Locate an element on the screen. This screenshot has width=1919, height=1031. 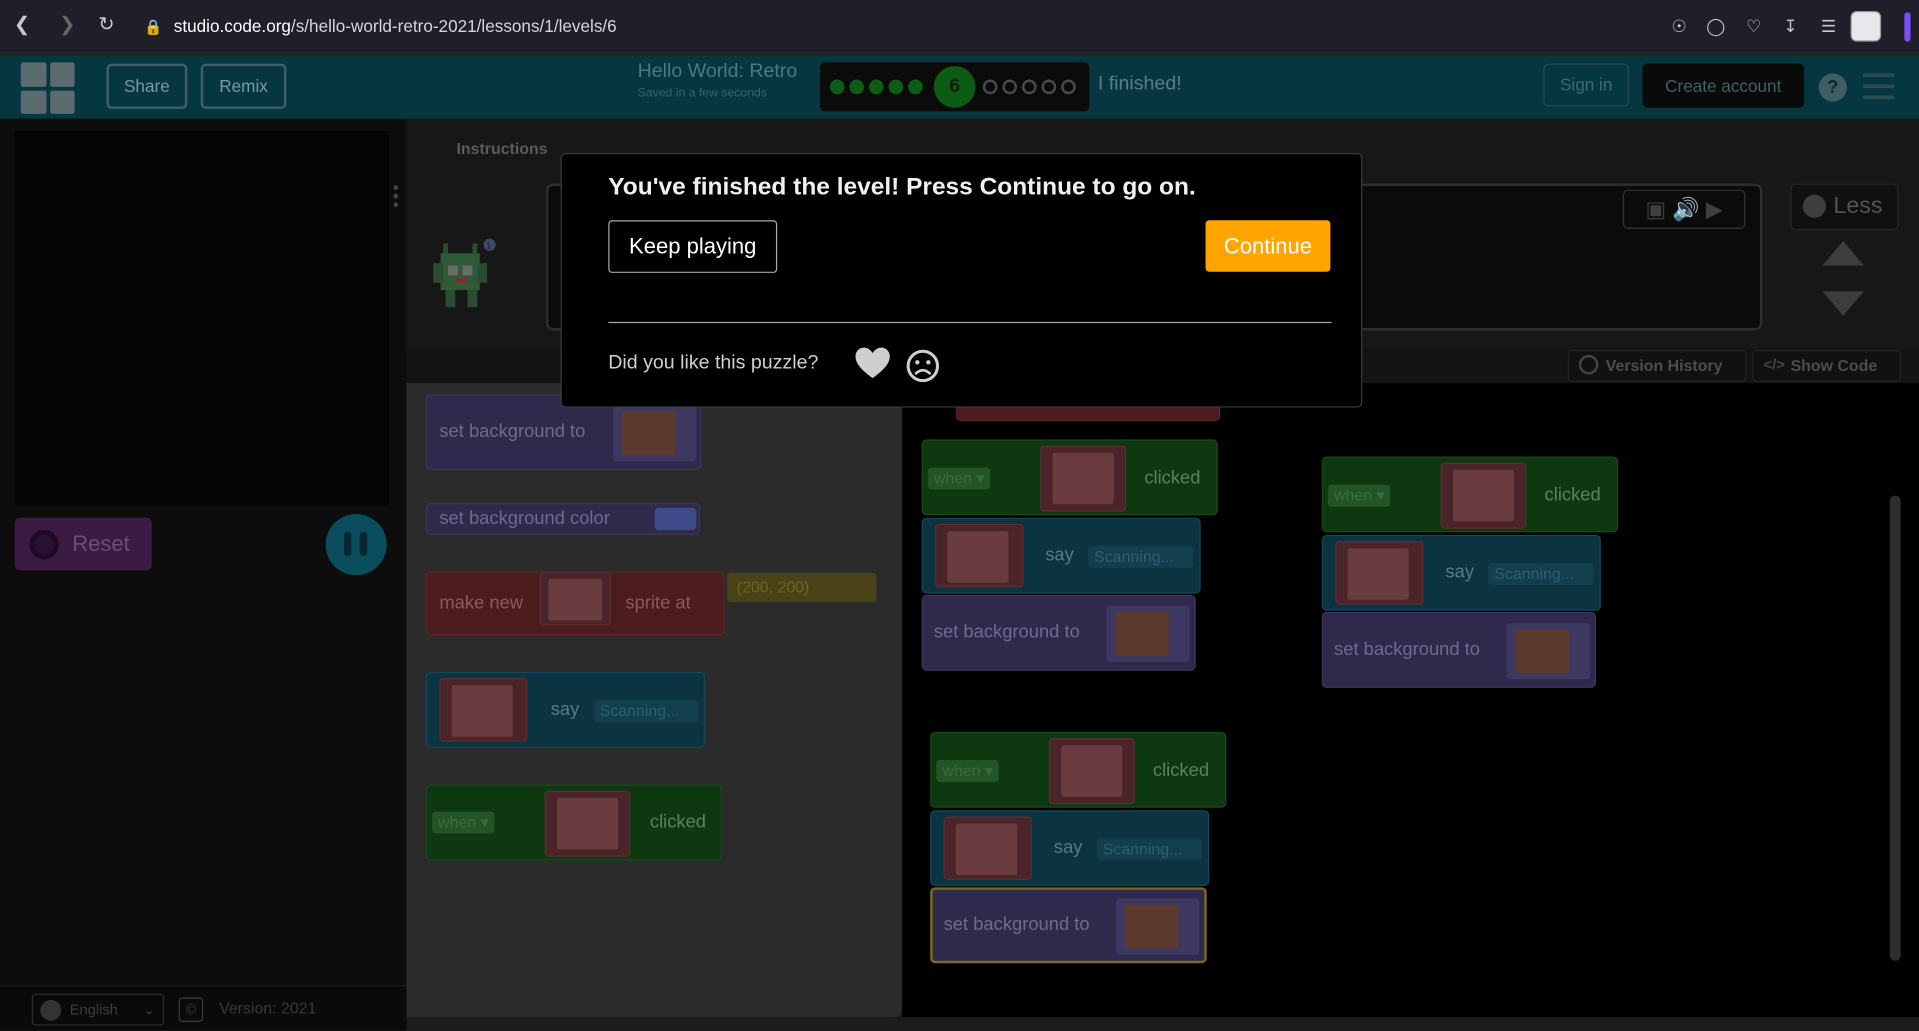
copyright-icon: © is located at coordinates (191, 1009).